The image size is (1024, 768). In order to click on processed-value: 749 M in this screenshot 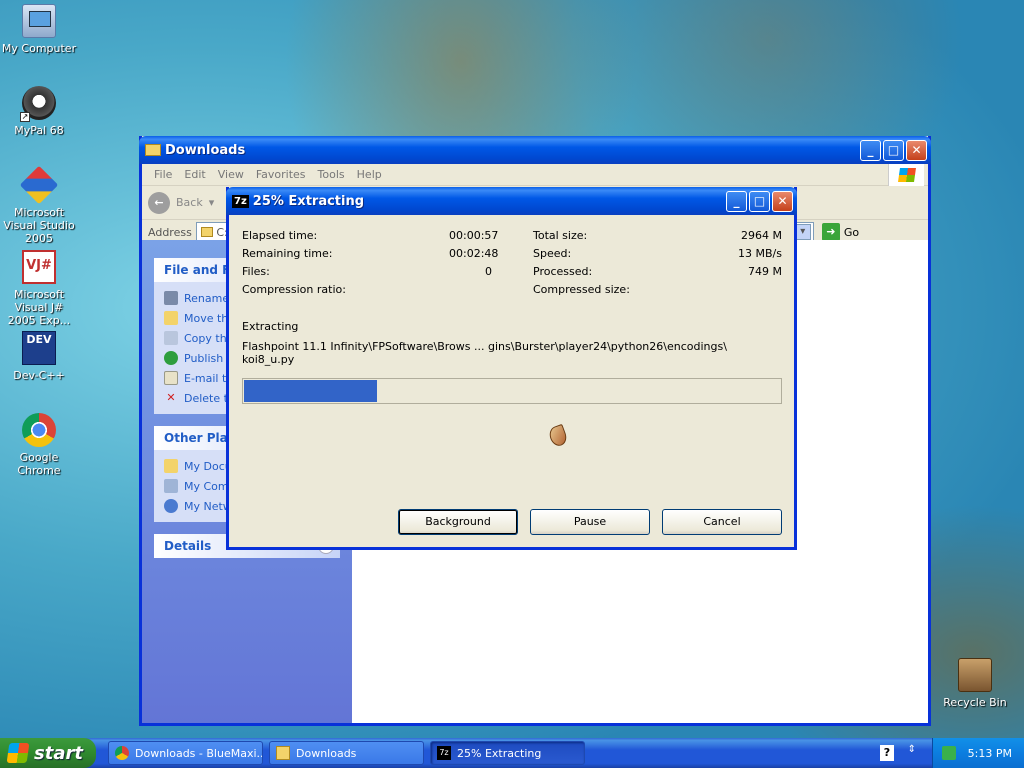, I will do `click(765, 271)`.